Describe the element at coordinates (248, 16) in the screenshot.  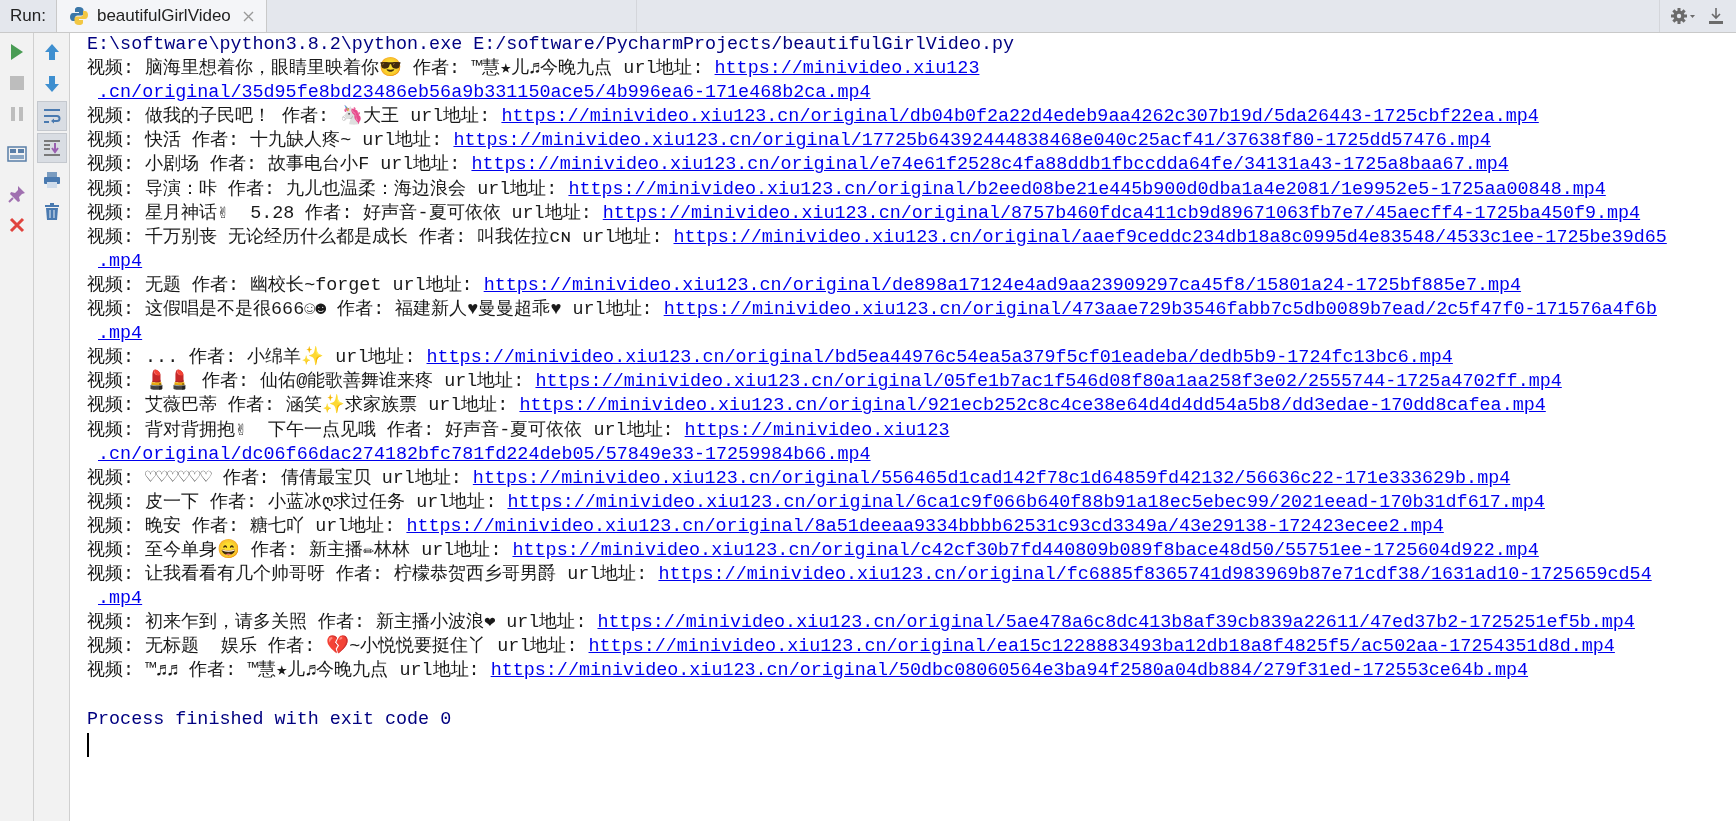
I see `close-icon` at that location.